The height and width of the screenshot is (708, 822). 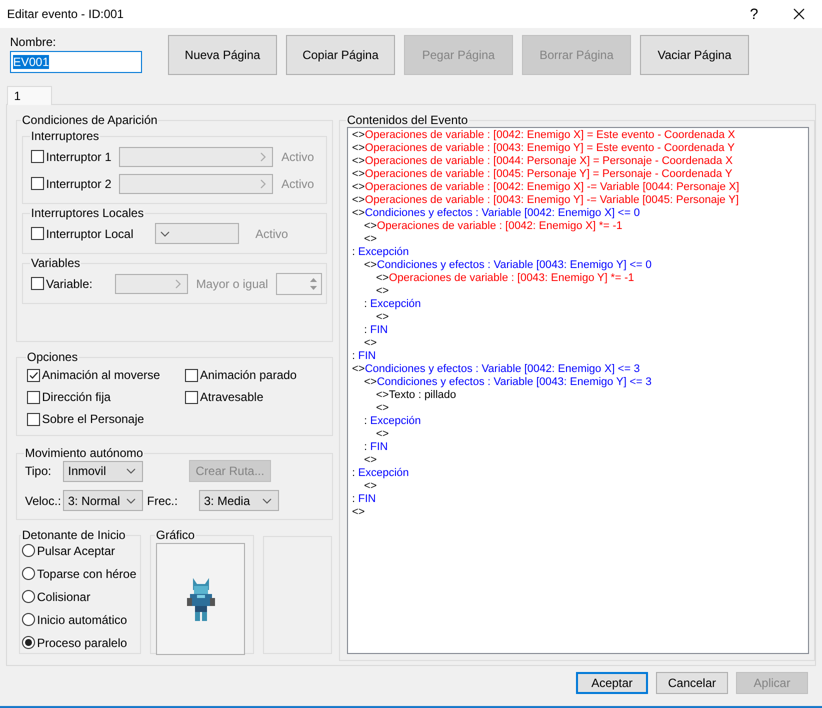 What do you see at coordinates (754, 14) in the screenshot?
I see `help-button: ?` at bounding box center [754, 14].